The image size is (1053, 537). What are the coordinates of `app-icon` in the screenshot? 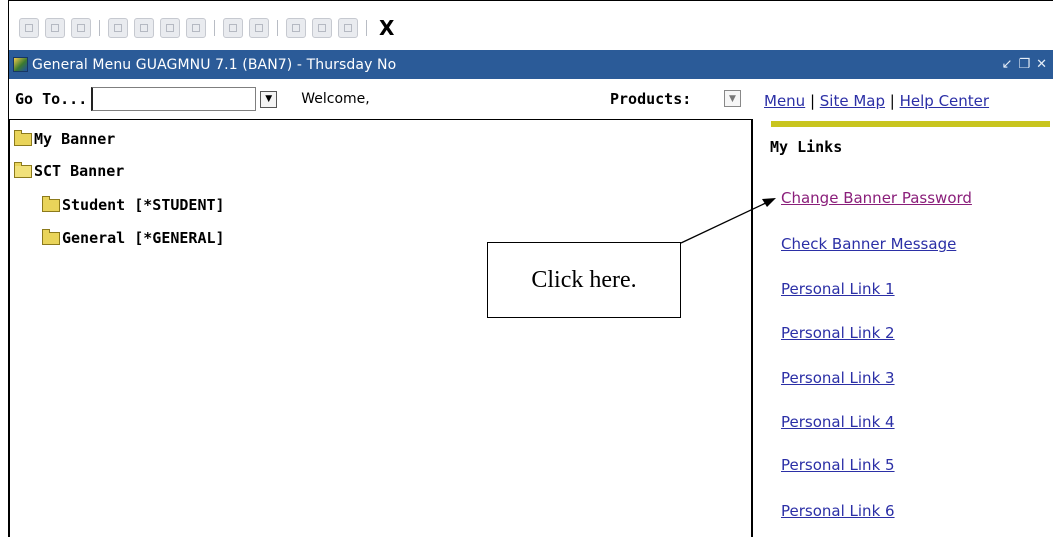 It's located at (20, 64).